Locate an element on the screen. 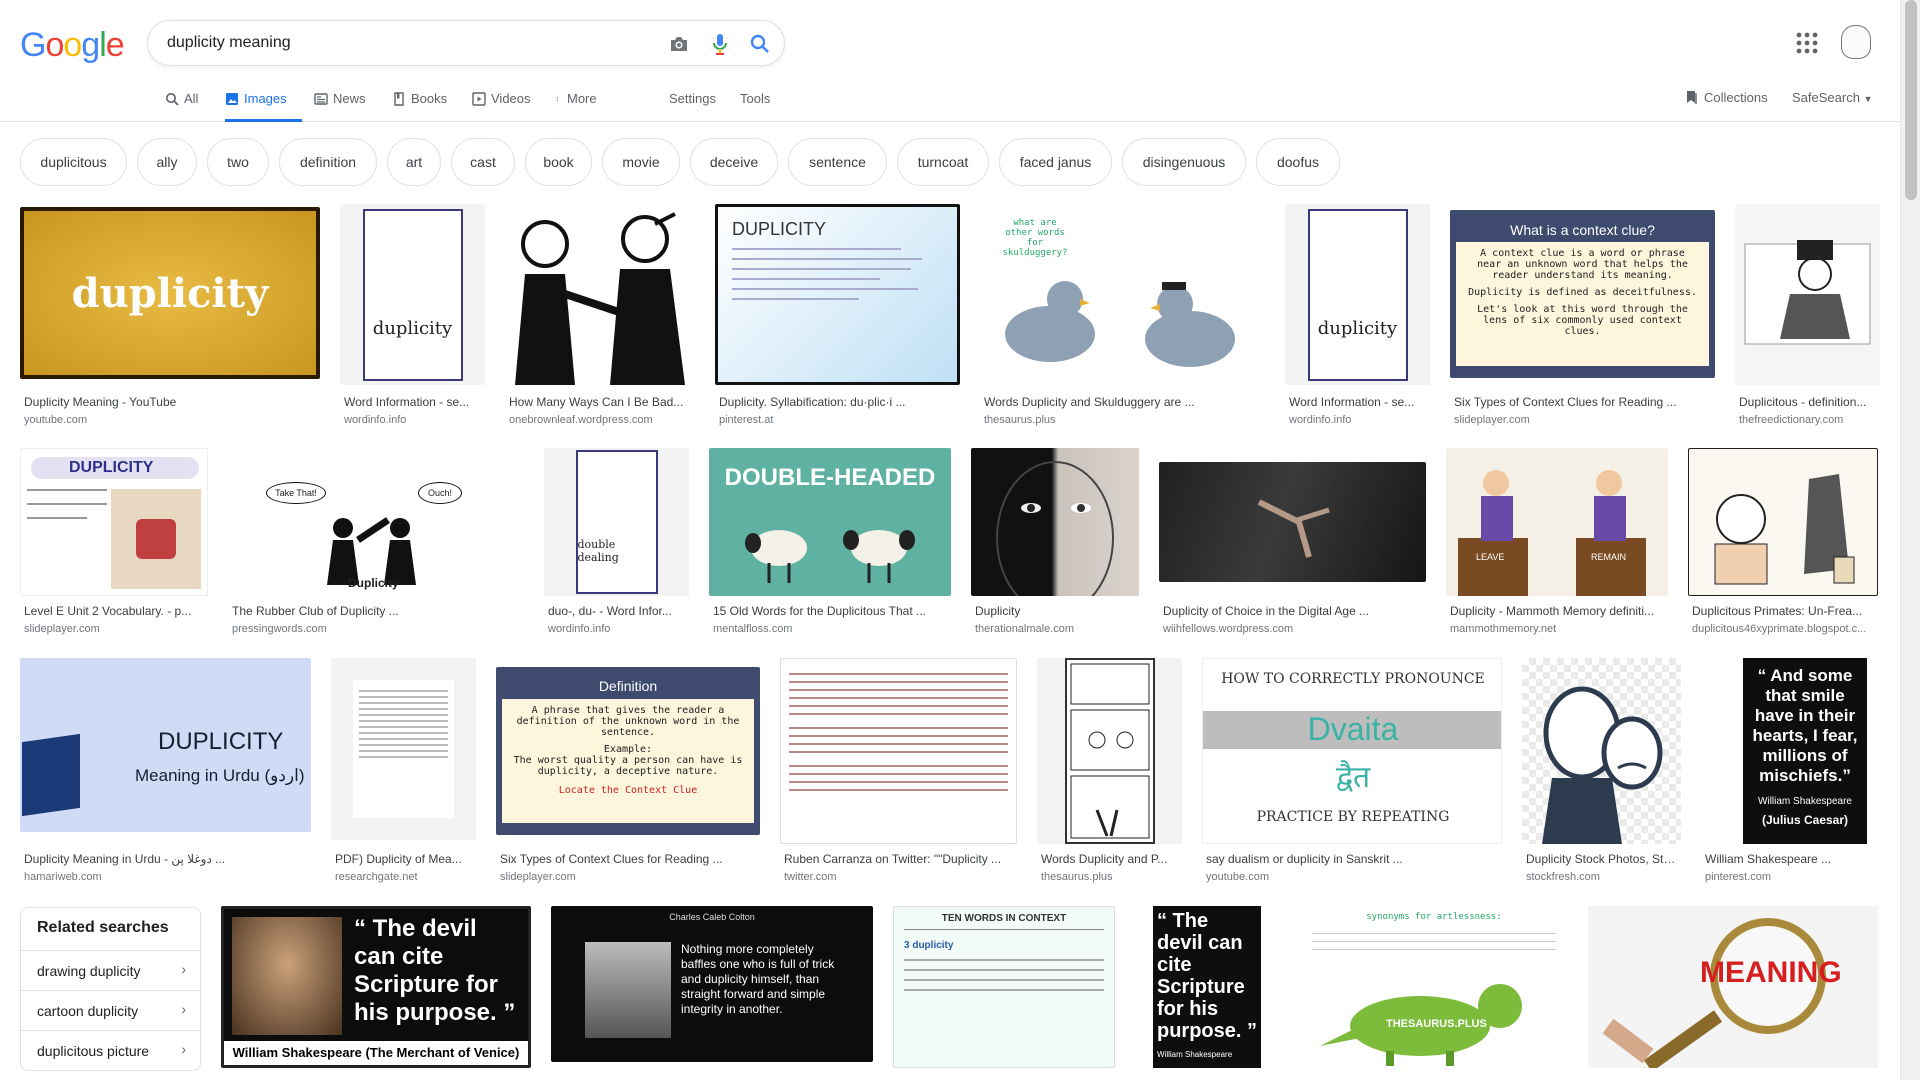 The image size is (1920, 1080). chip: disingenuous is located at coordinates (1184, 162).